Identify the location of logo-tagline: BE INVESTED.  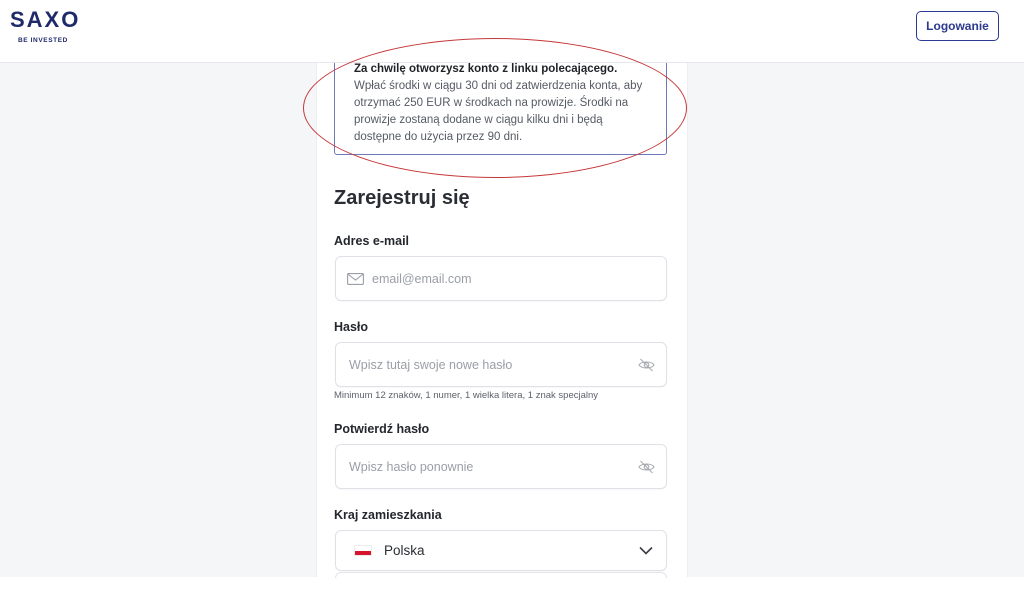
(43, 40).